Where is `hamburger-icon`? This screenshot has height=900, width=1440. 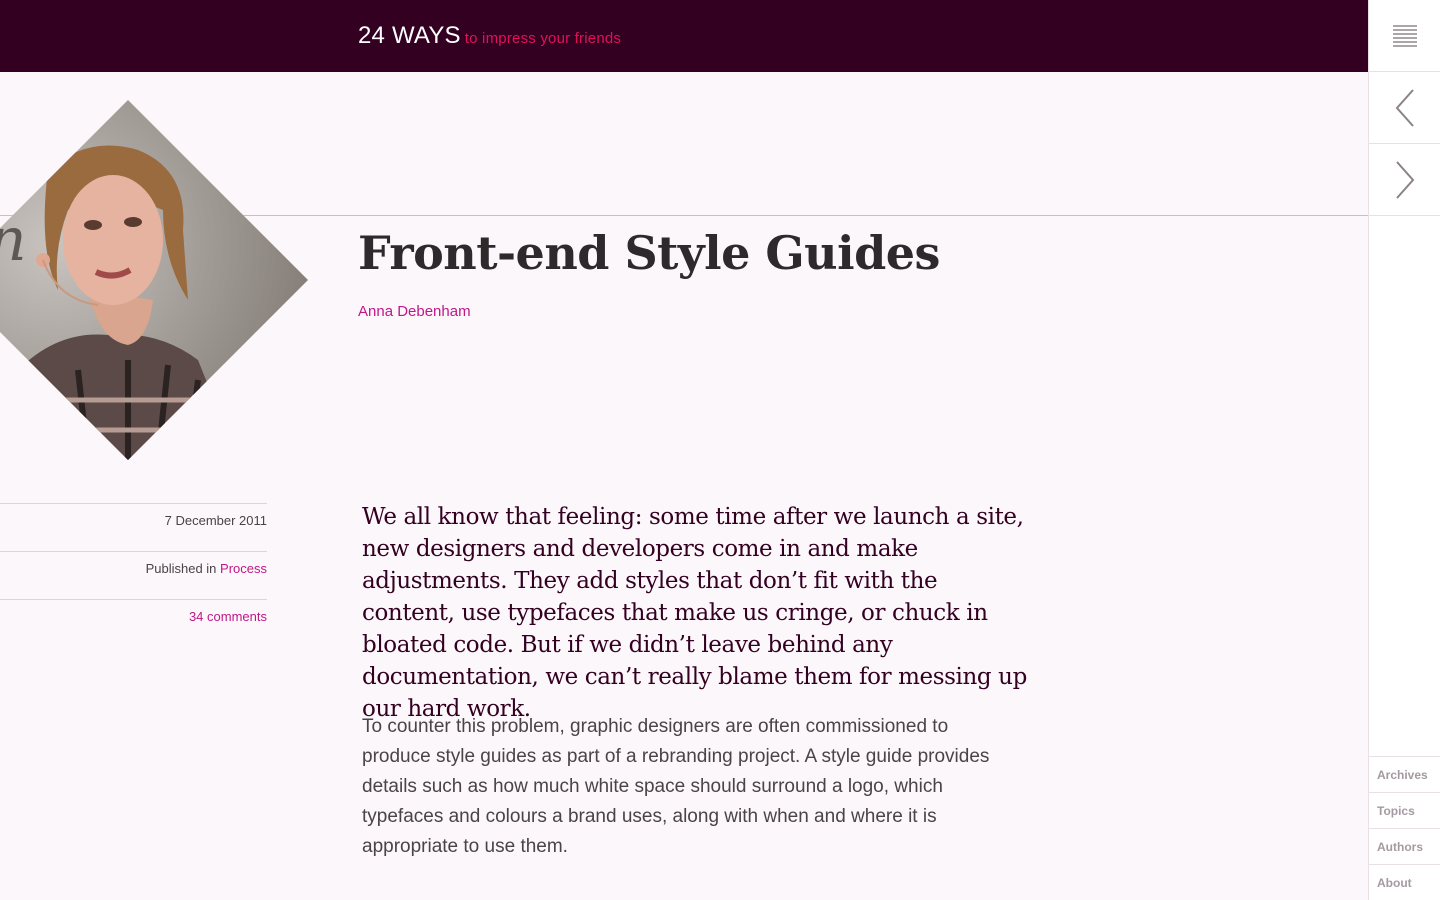
hamburger-icon is located at coordinates (1405, 35).